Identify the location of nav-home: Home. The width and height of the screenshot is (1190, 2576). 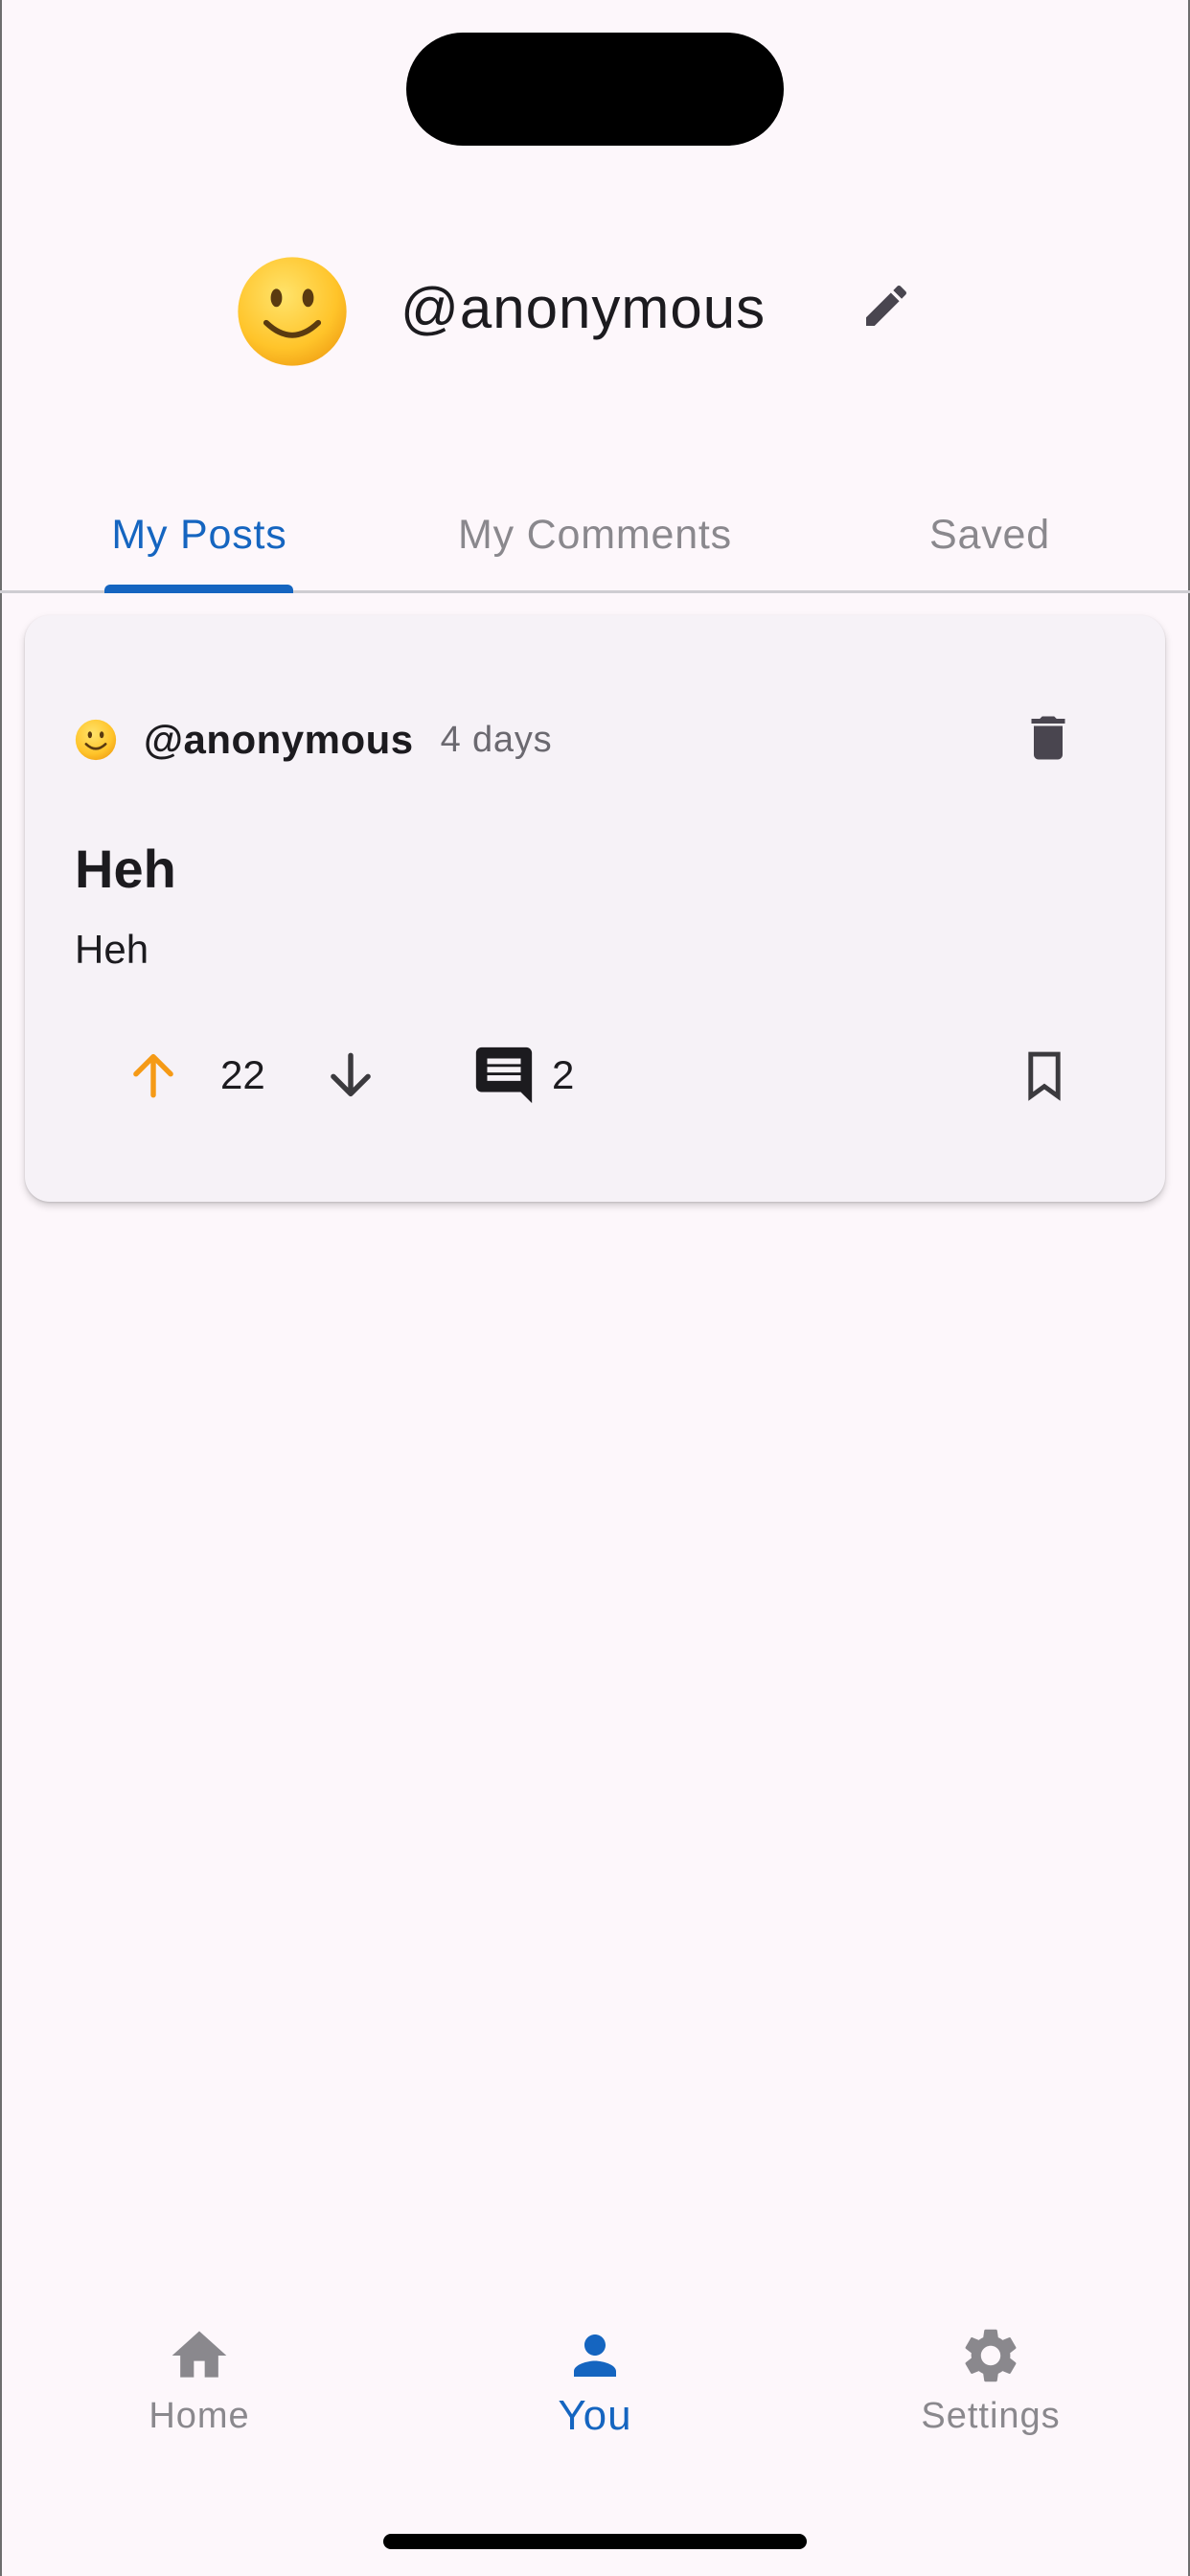
(199, 2386).